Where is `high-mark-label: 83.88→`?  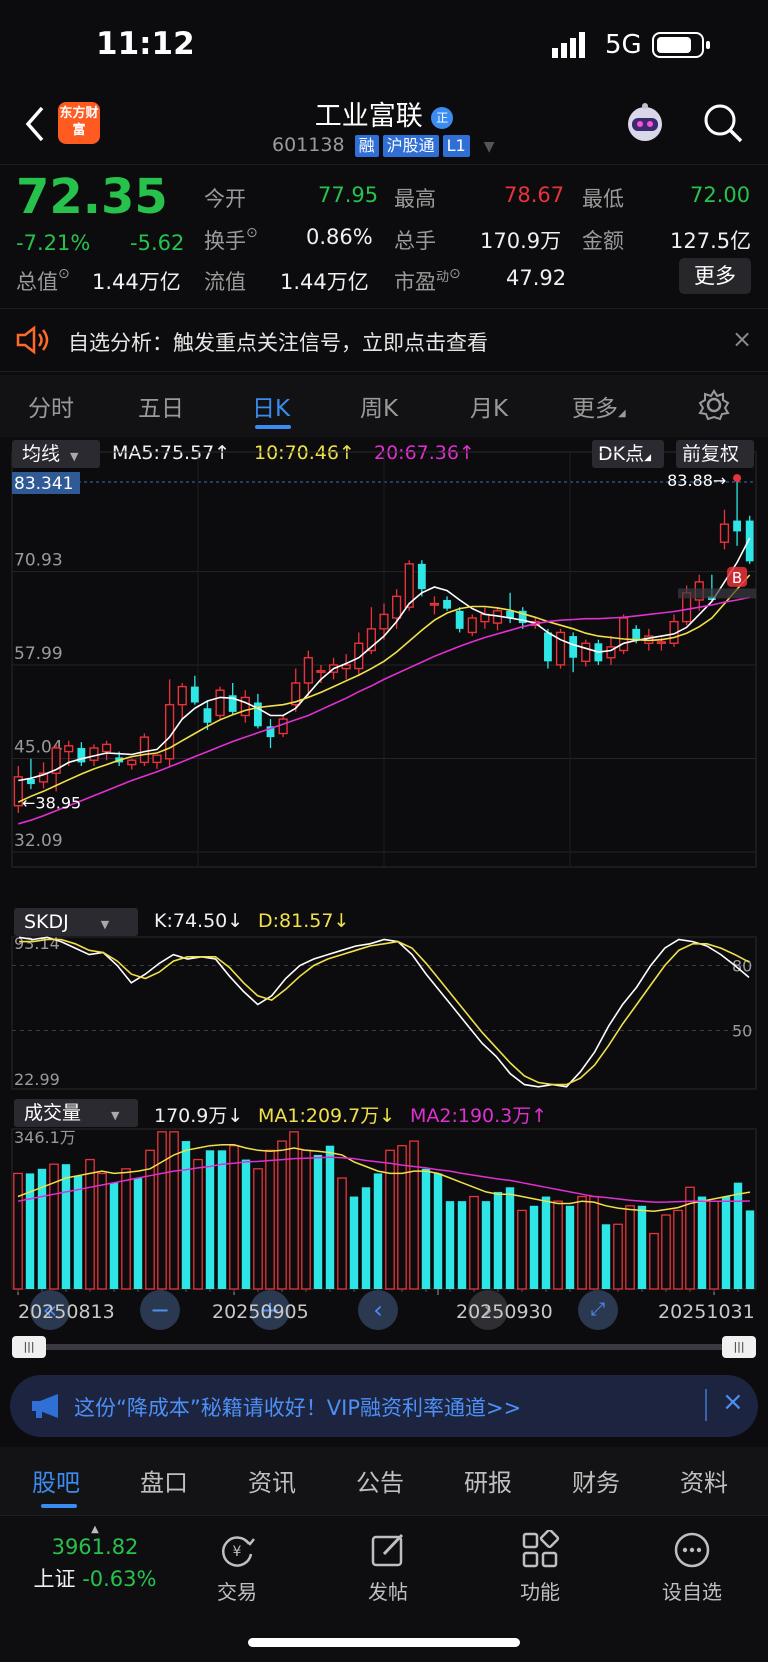
high-mark-label: 83.88→ is located at coordinates (696, 480).